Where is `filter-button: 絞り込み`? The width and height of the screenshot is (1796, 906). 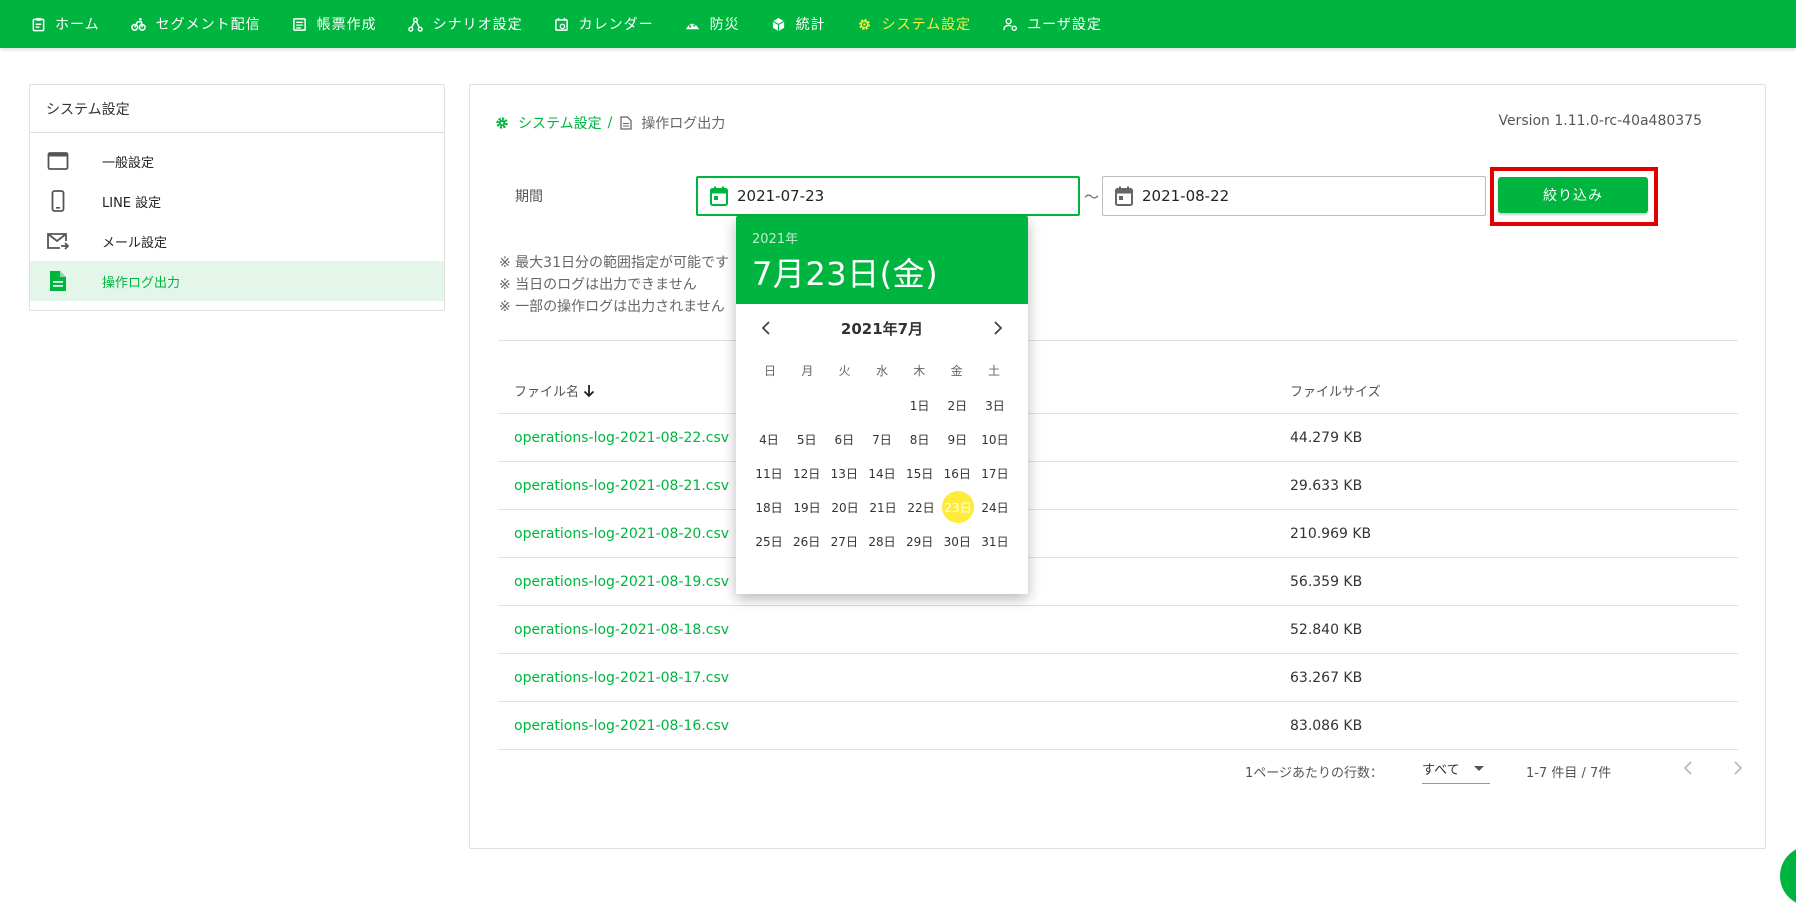 filter-button: 絞り込み is located at coordinates (1573, 195).